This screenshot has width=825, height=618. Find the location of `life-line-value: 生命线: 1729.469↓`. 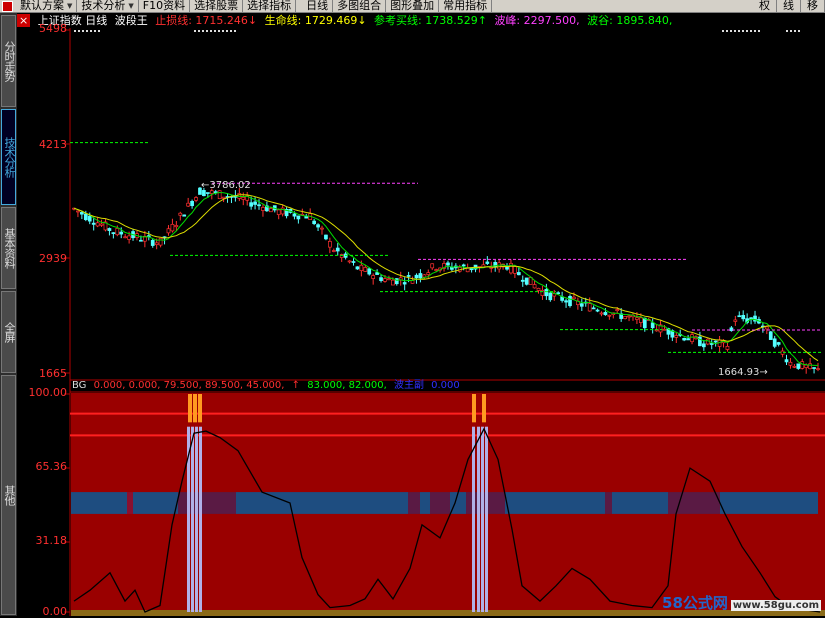

life-line-value: 生命线: 1729.469↓ is located at coordinates (315, 20).